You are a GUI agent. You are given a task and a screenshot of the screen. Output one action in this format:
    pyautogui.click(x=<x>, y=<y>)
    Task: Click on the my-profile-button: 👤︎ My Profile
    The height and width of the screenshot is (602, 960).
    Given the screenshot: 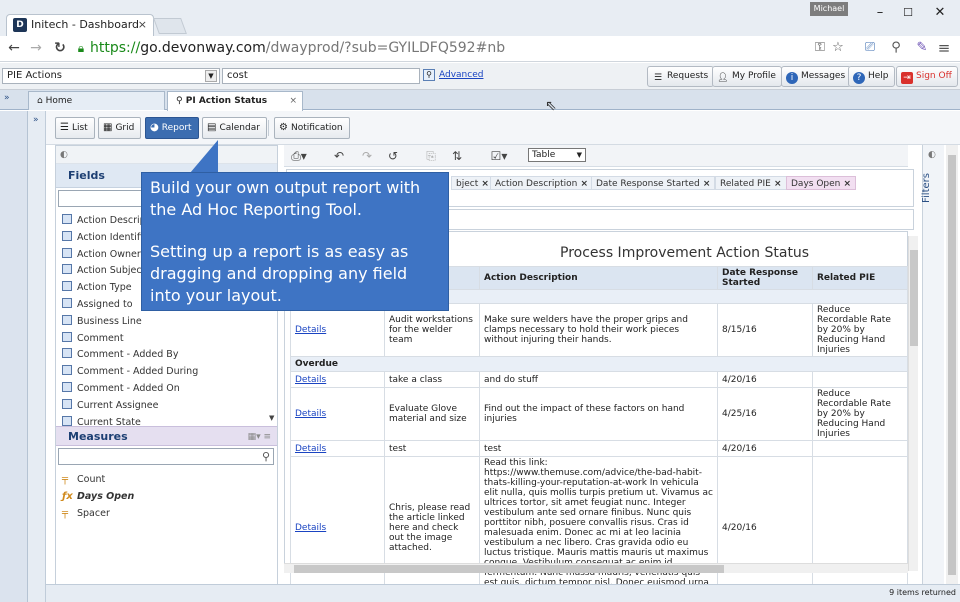 What is the action you would take?
    pyautogui.click(x=747, y=76)
    